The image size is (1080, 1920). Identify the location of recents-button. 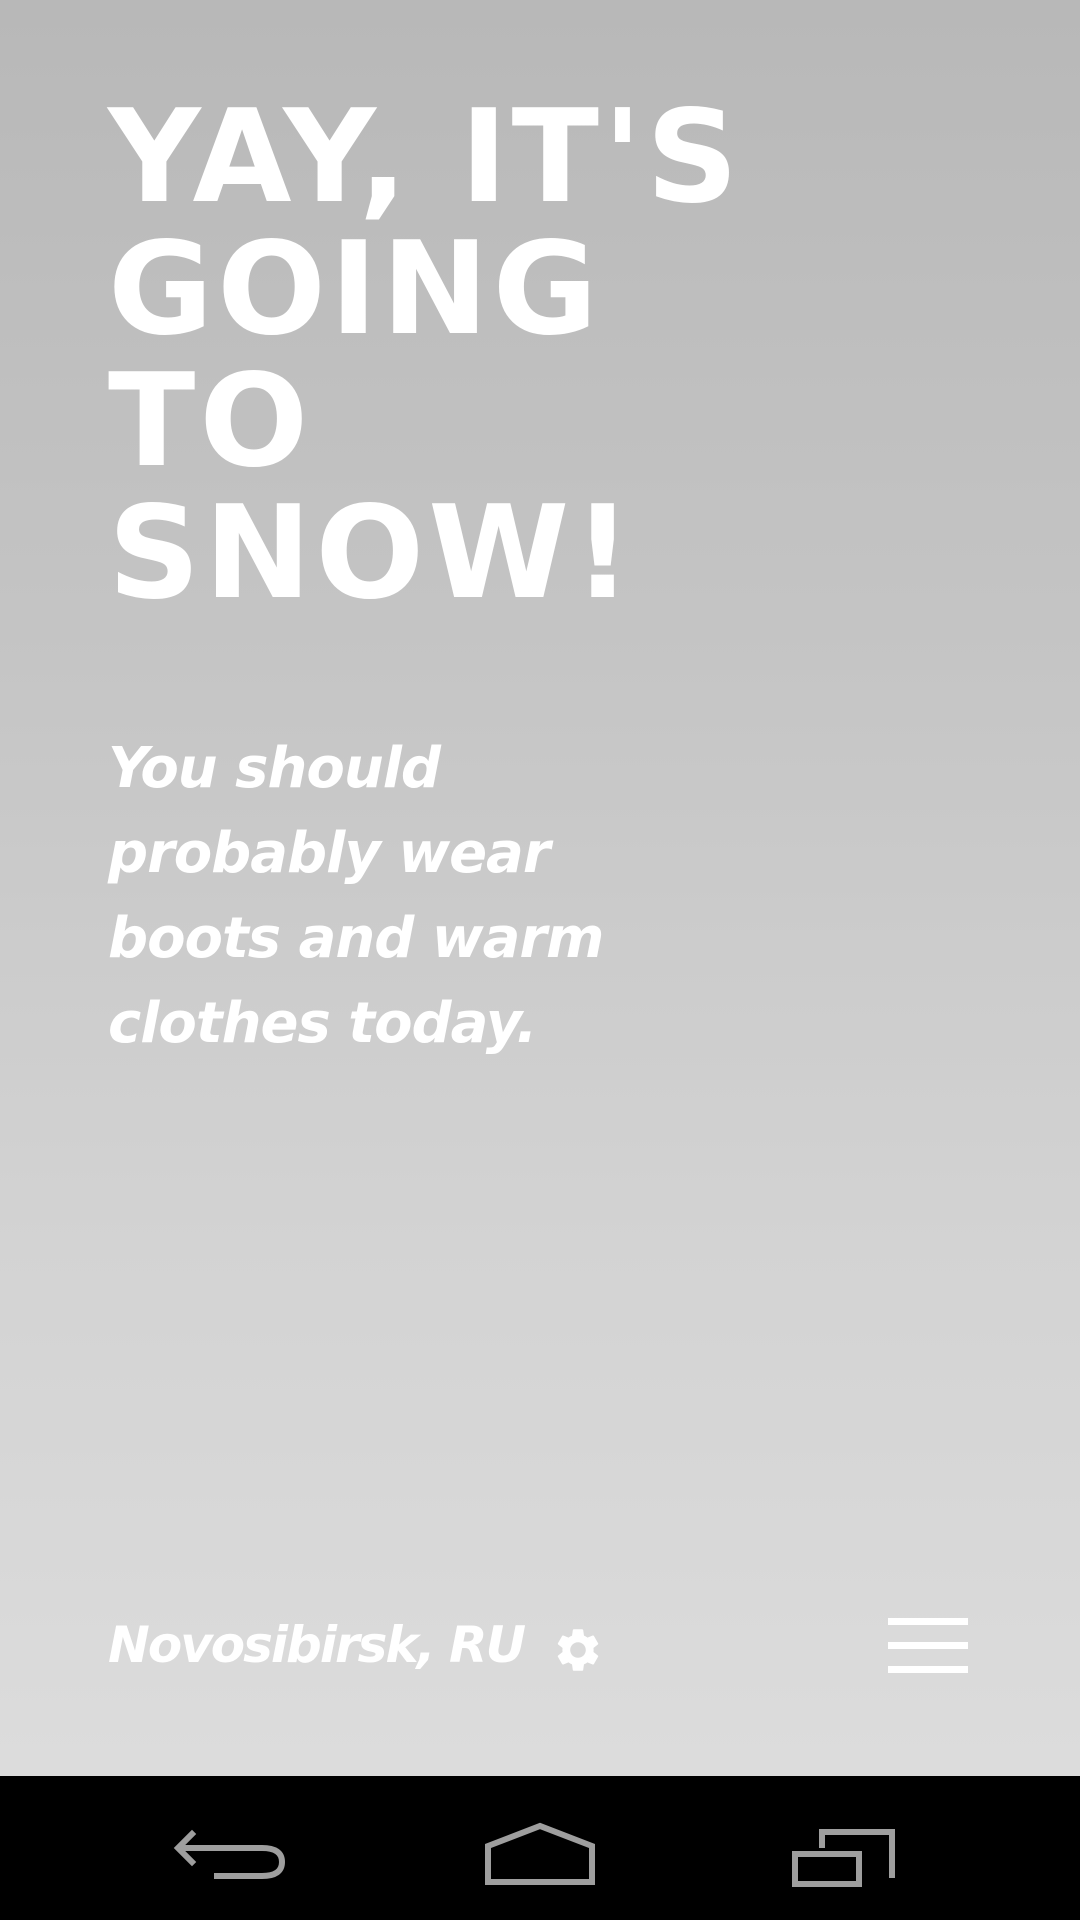
(844, 1848).